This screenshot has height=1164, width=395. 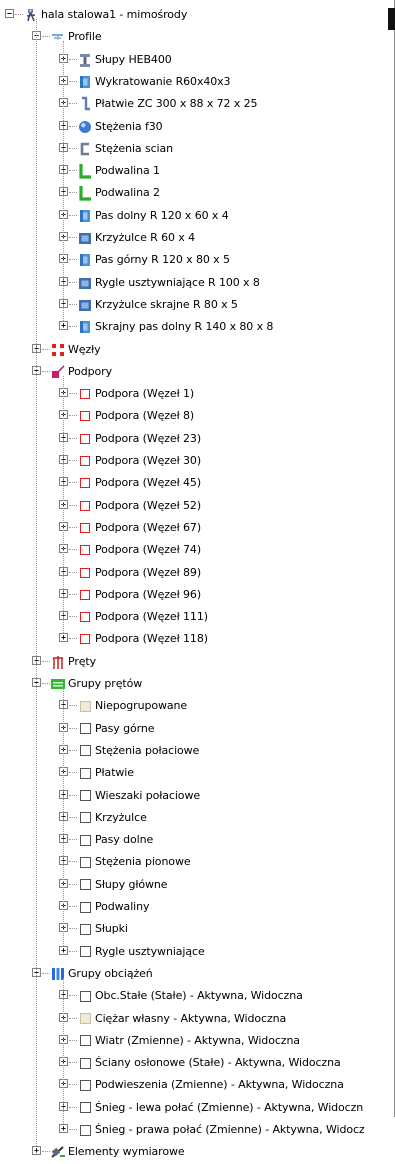 I want to click on support-item: + Podpora (Węzeł 67), so click(x=195, y=528).